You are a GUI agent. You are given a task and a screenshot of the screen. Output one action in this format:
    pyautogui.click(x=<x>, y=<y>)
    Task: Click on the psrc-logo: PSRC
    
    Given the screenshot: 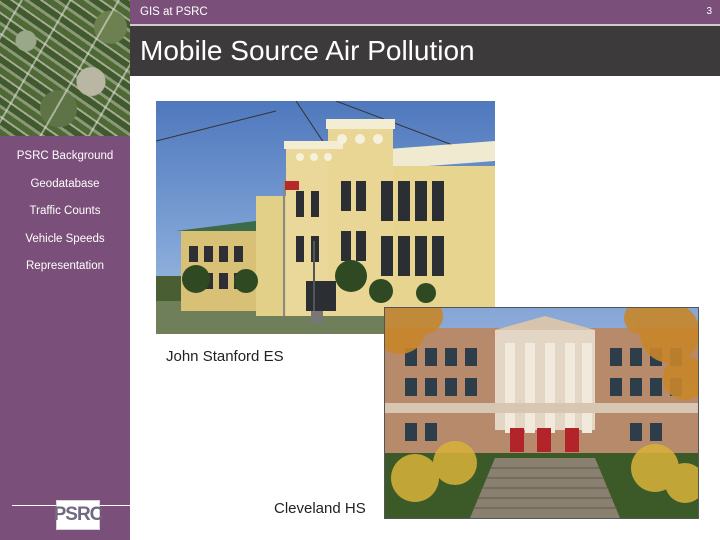 What is the action you would take?
    pyautogui.click(x=78, y=515)
    